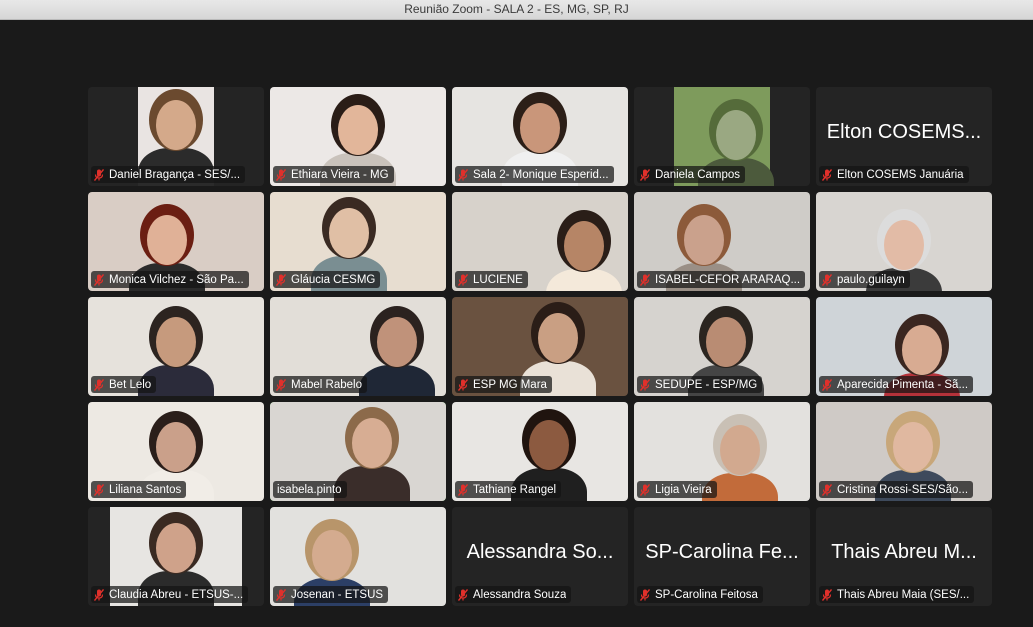 This screenshot has height=627, width=1033. I want to click on participant-name-tag: SP-Carolina Feitosa, so click(700, 594).